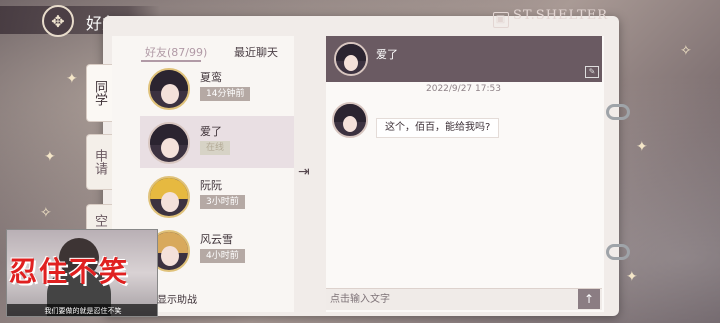 This screenshot has width=720, height=323. I want to click on tab-friends: 好友(87/99), so click(176, 52).